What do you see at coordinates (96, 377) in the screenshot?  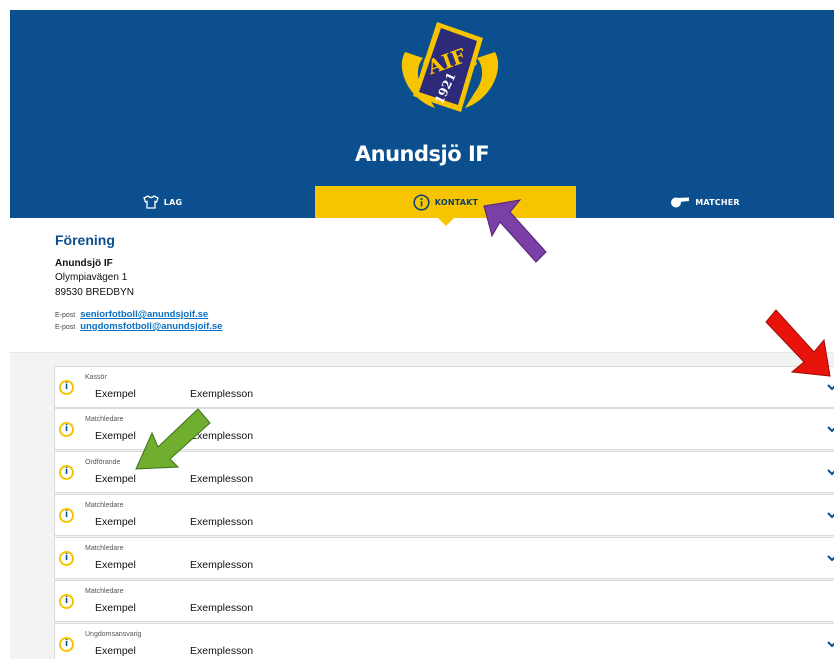 I see `contact-role: Kassör` at bounding box center [96, 377].